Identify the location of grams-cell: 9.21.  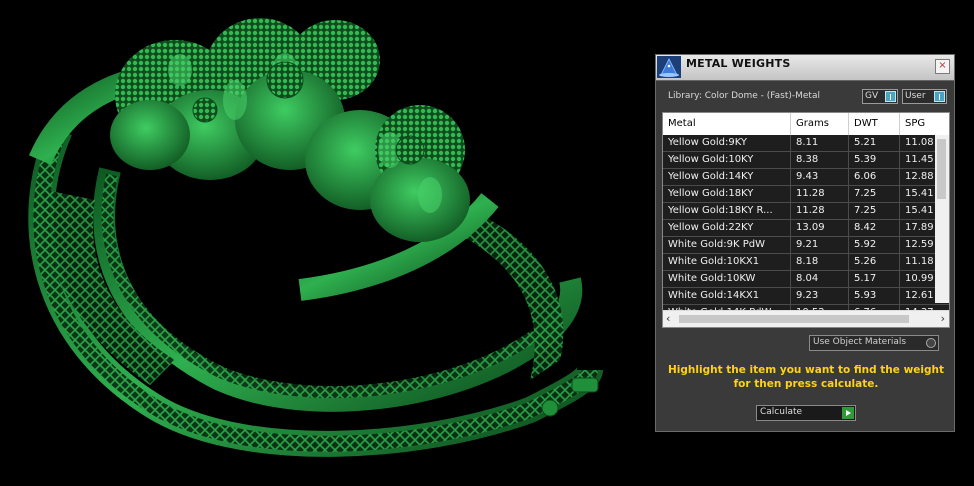
(820, 245).